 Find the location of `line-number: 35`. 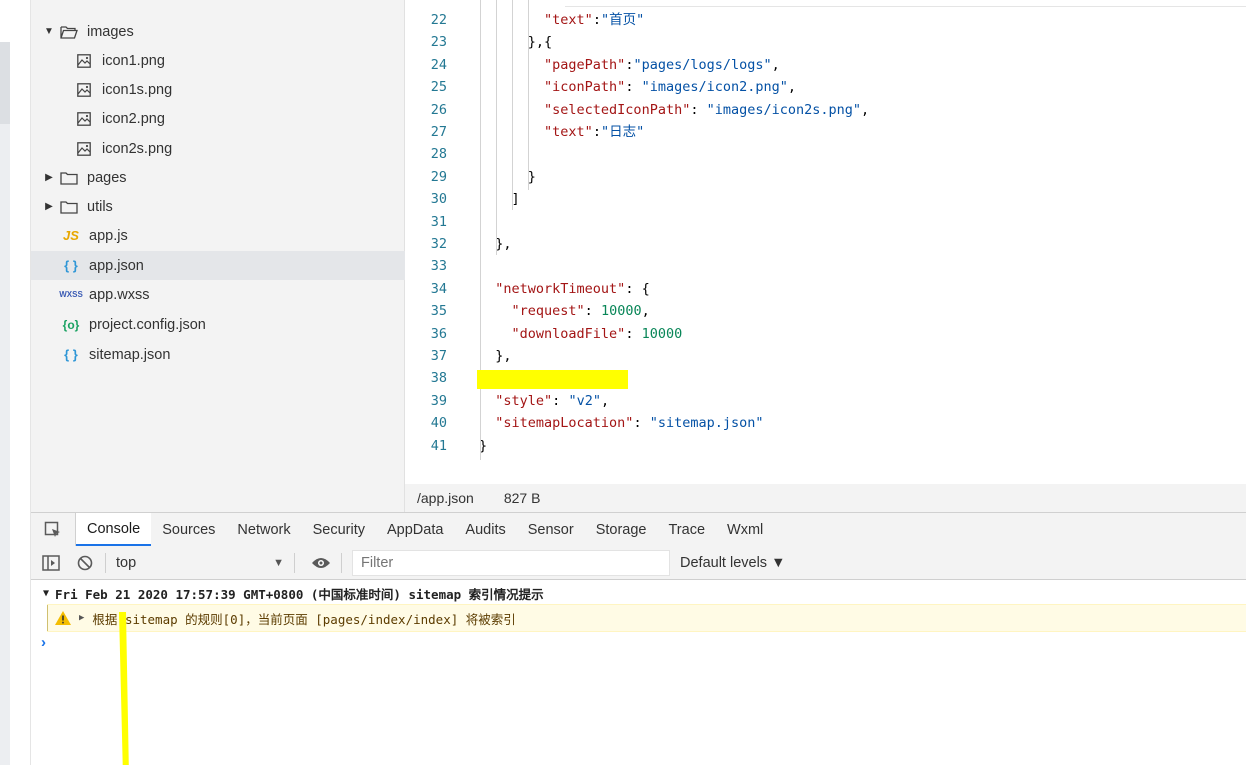

line-number: 35 is located at coordinates (438, 311).